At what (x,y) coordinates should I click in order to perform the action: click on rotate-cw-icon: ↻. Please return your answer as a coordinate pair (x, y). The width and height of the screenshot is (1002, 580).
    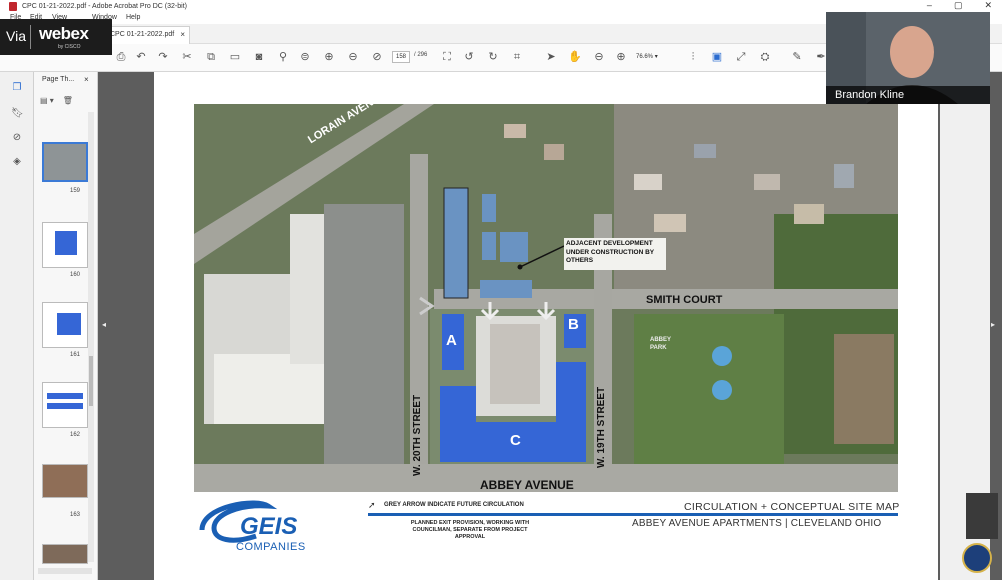
    Looking at the image, I should click on (493, 57).